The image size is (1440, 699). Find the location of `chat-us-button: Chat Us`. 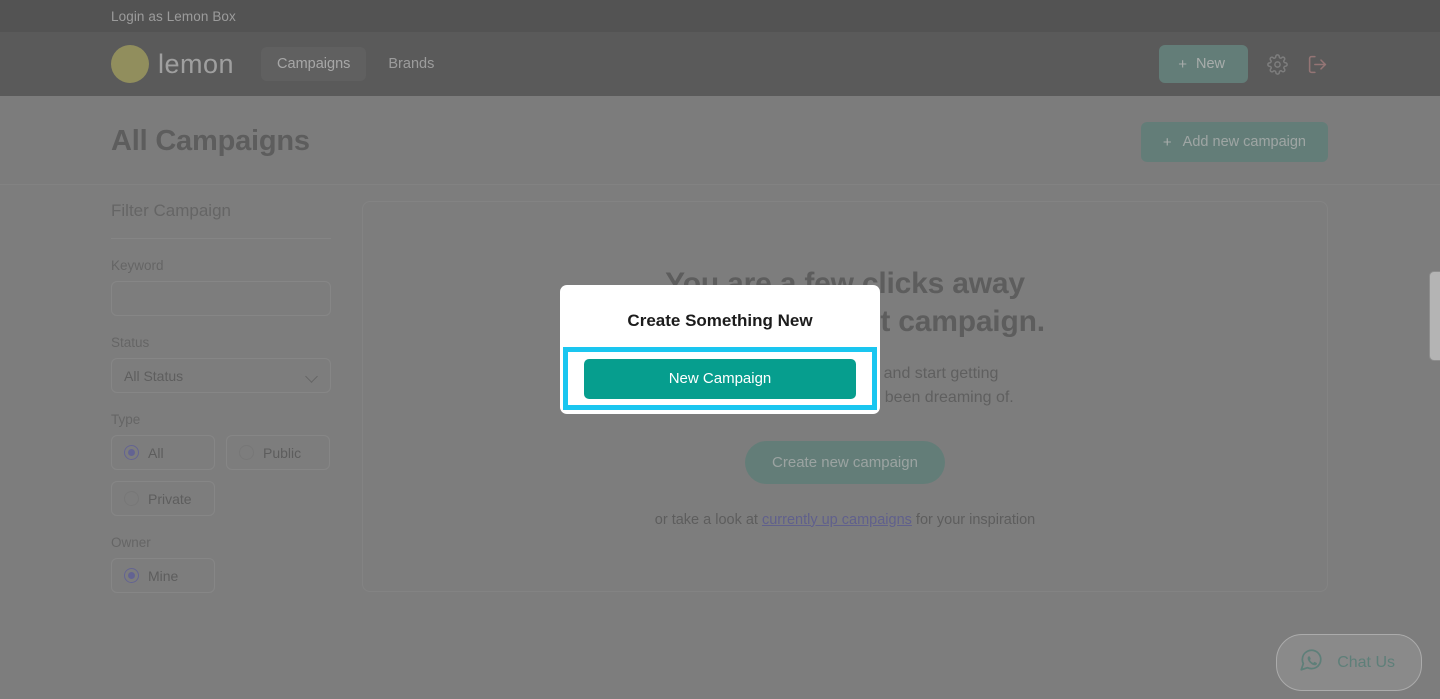

chat-us-button: Chat Us is located at coordinates (1349, 662).